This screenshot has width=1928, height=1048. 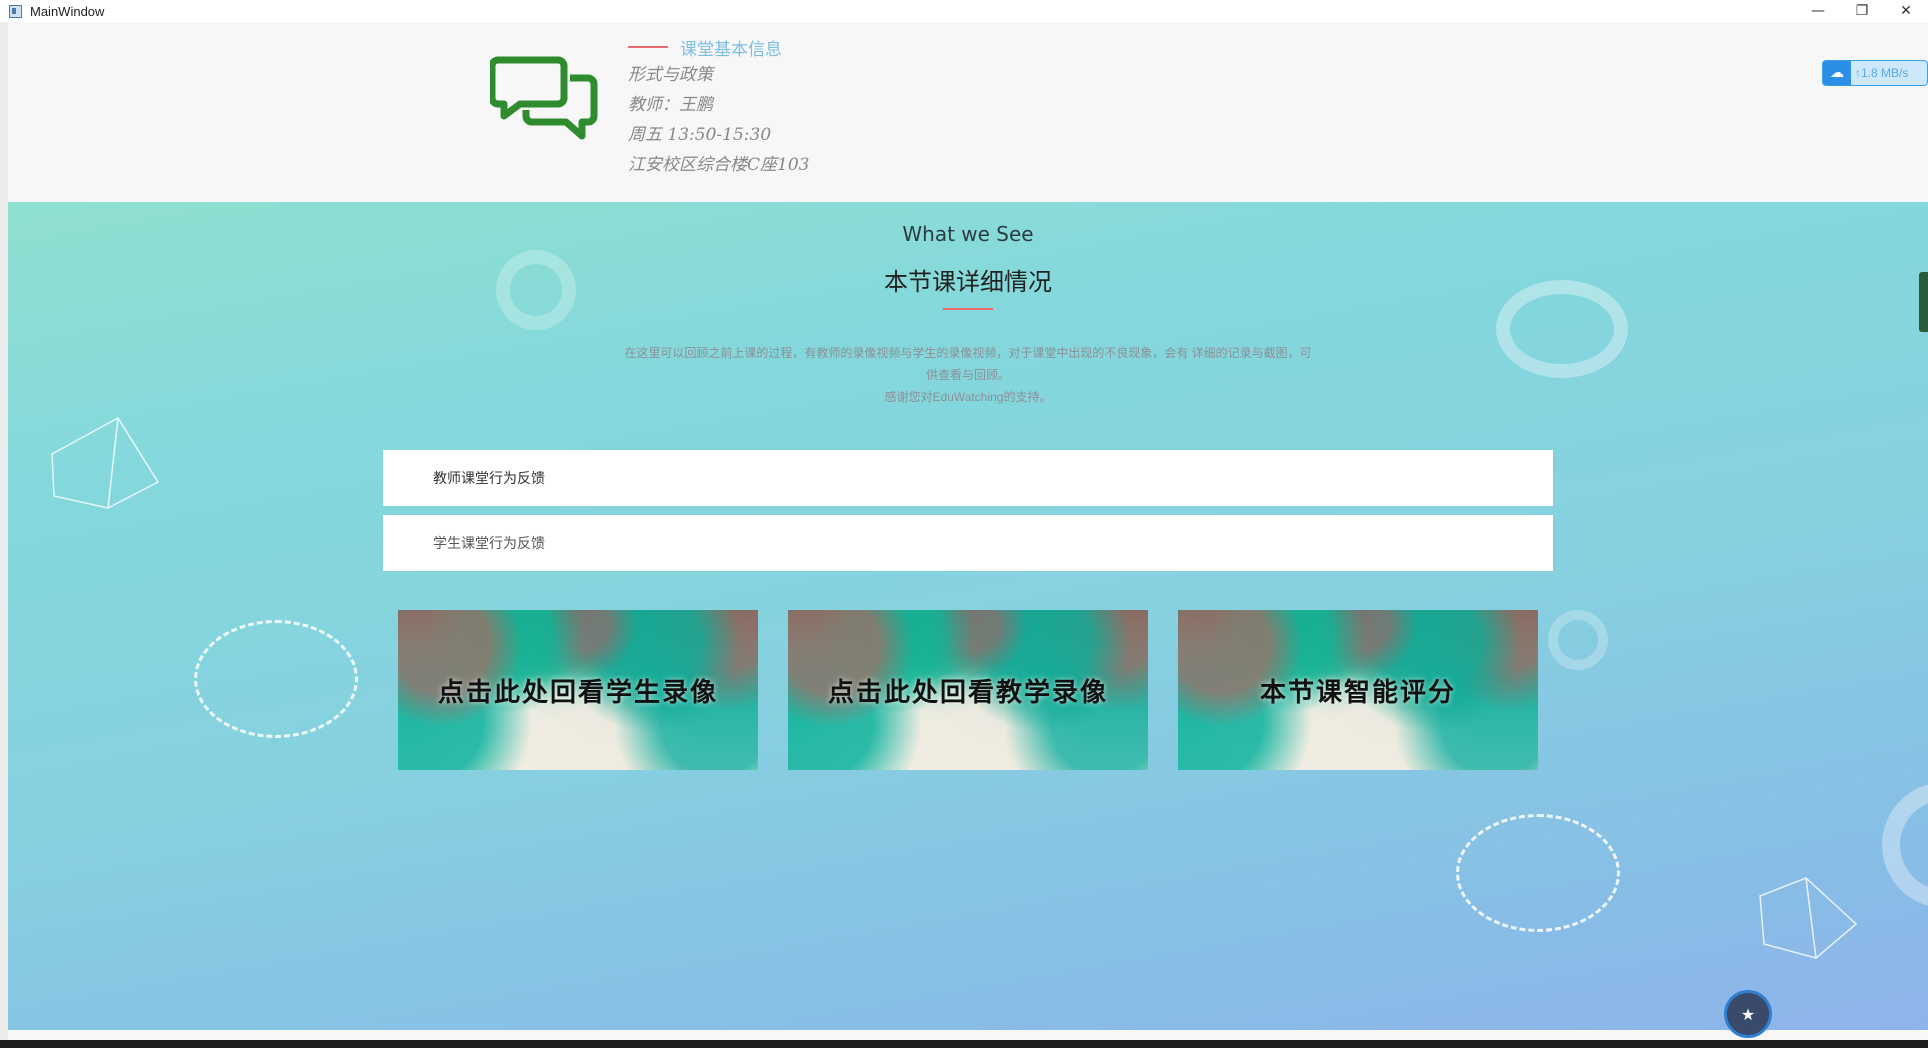 I want to click on title-underline, so click(x=968, y=309).